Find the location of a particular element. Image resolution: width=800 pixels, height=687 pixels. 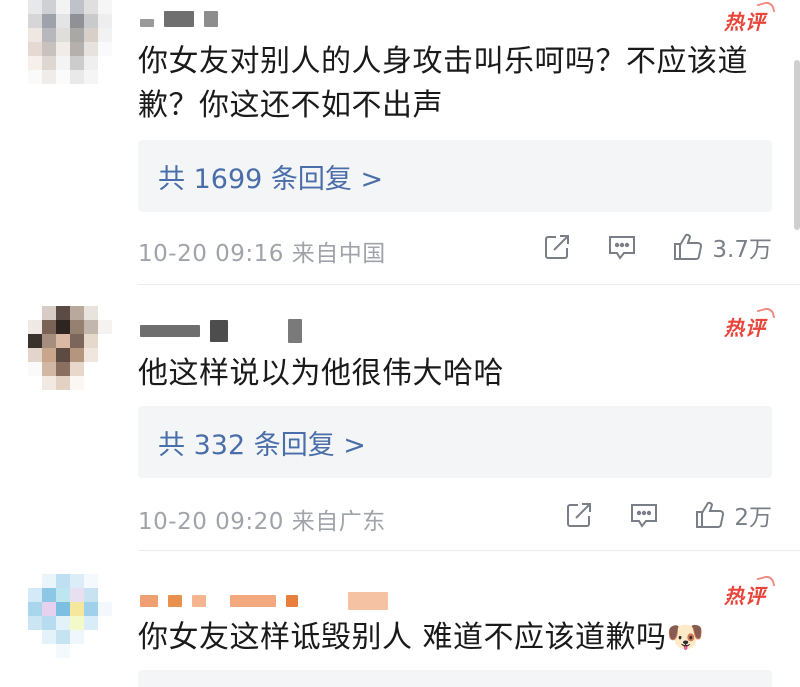

comment-text: 他这样说以为他很伟大哈哈 is located at coordinates (321, 373).